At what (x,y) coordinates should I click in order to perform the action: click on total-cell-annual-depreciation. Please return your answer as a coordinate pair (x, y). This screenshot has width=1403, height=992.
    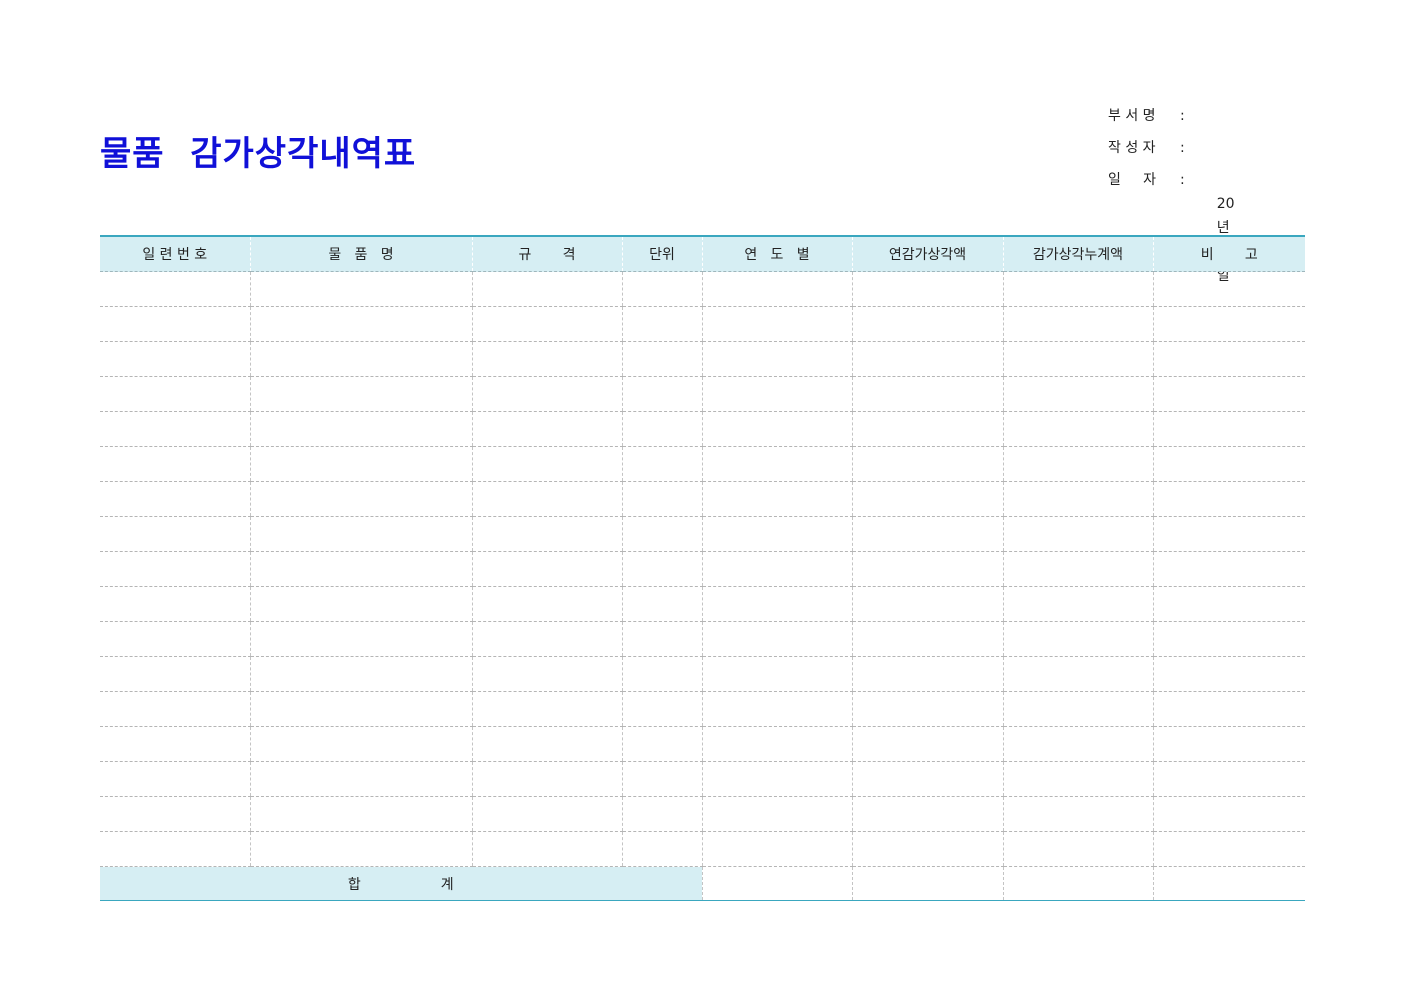
    Looking at the image, I should click on (927, 883).